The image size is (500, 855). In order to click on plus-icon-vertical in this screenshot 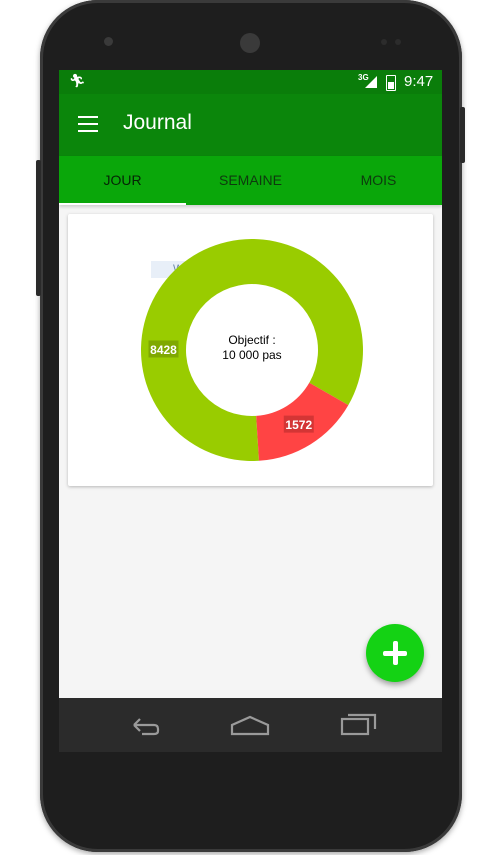, I will do `click(395, 653)`.